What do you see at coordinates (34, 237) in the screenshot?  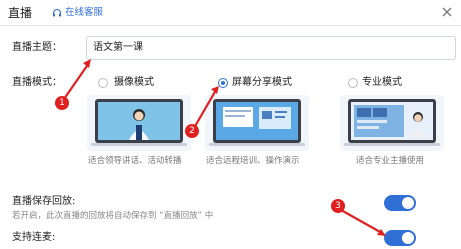 I see `link-mic-title: 支持连麦:` at bounding box center [34, 237].